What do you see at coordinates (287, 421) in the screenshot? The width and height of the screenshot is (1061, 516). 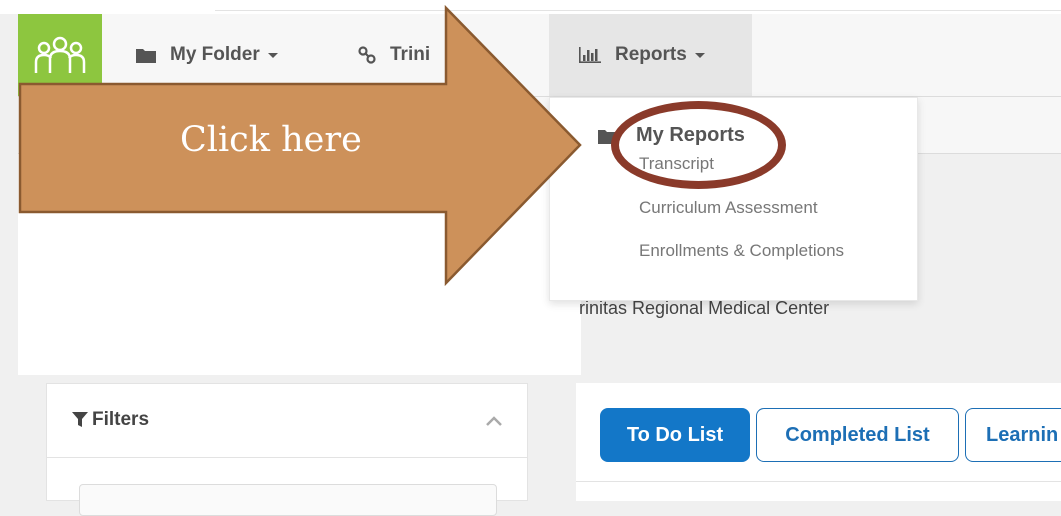 I see `filters-header: Filters` at bounding box center [287, 421].